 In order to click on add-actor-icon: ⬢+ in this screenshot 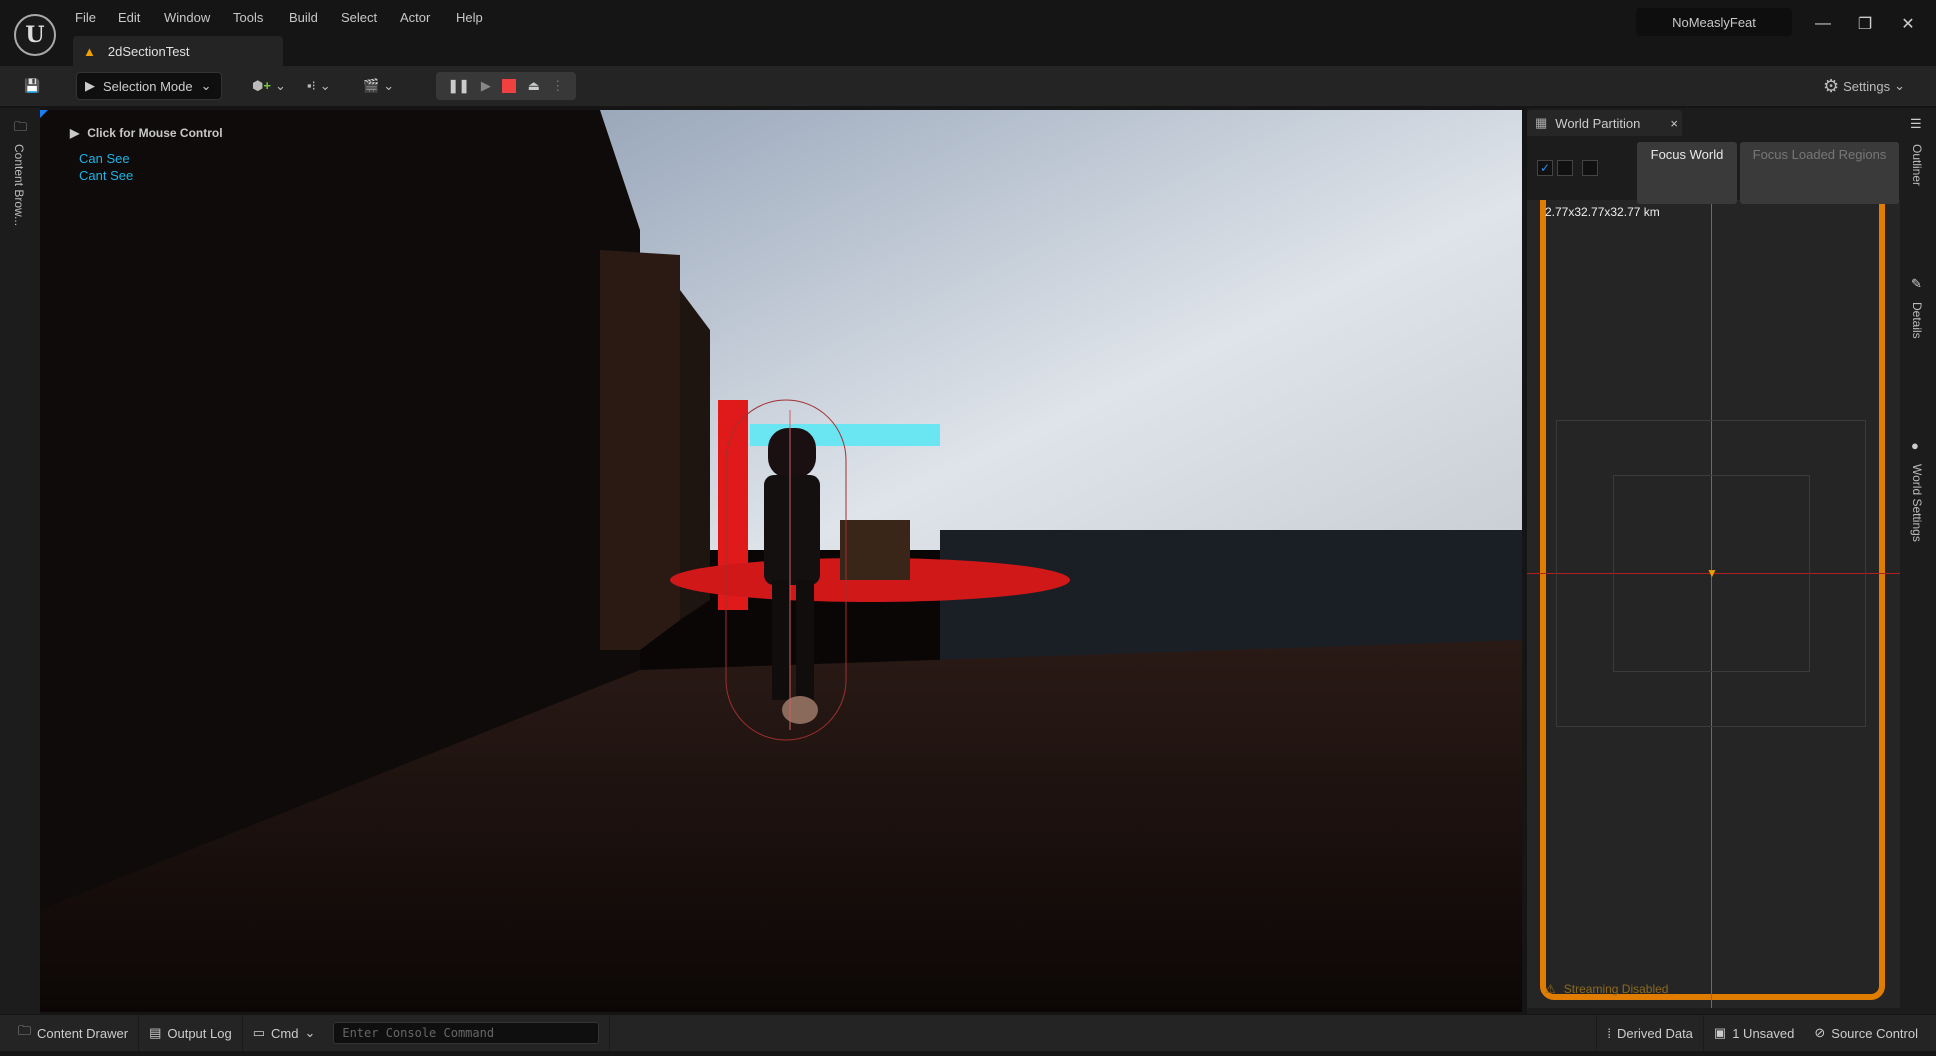, I will do `click(261, 85)`.